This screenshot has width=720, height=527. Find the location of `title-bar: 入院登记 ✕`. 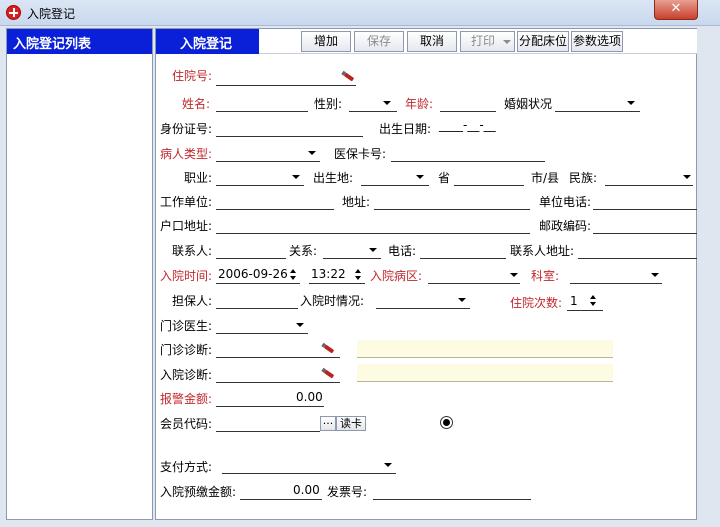

title-bar: 入院登记 ✕ is located at coordinates (360, 13).